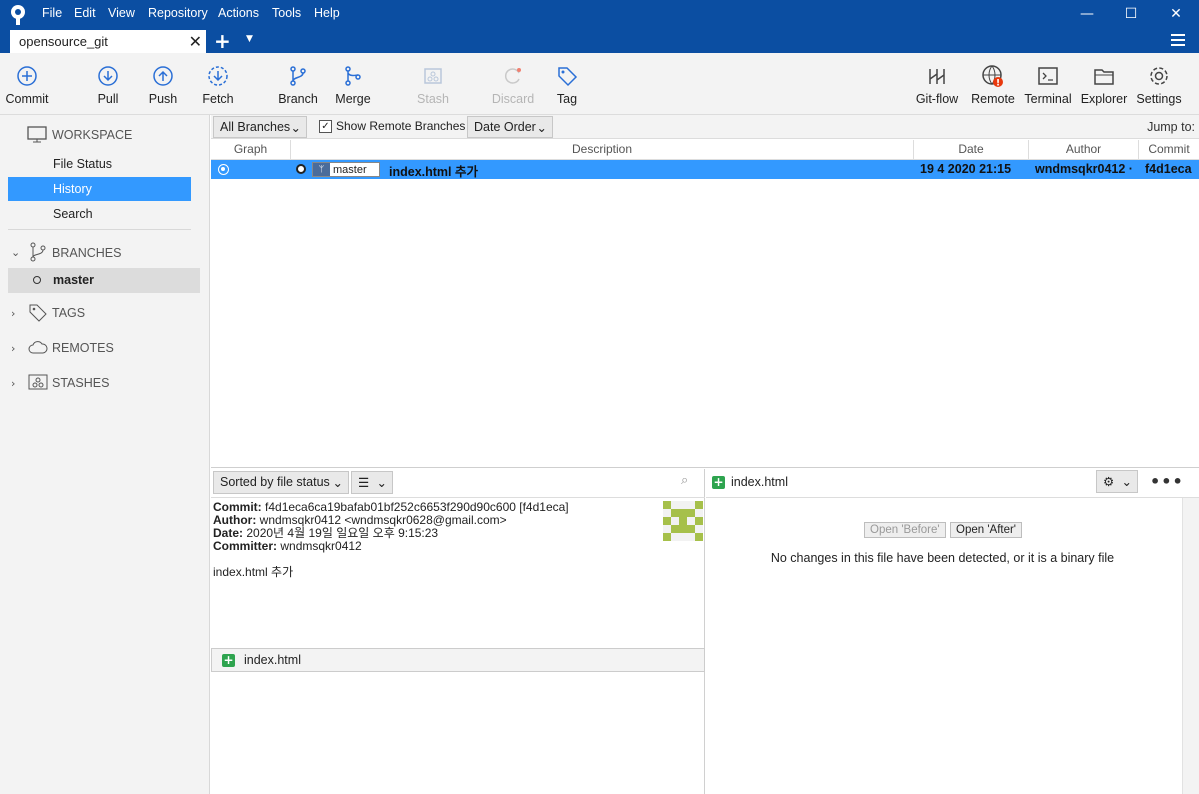  I want to click on show-remote-checkbox: ✓, so click(325, 126).